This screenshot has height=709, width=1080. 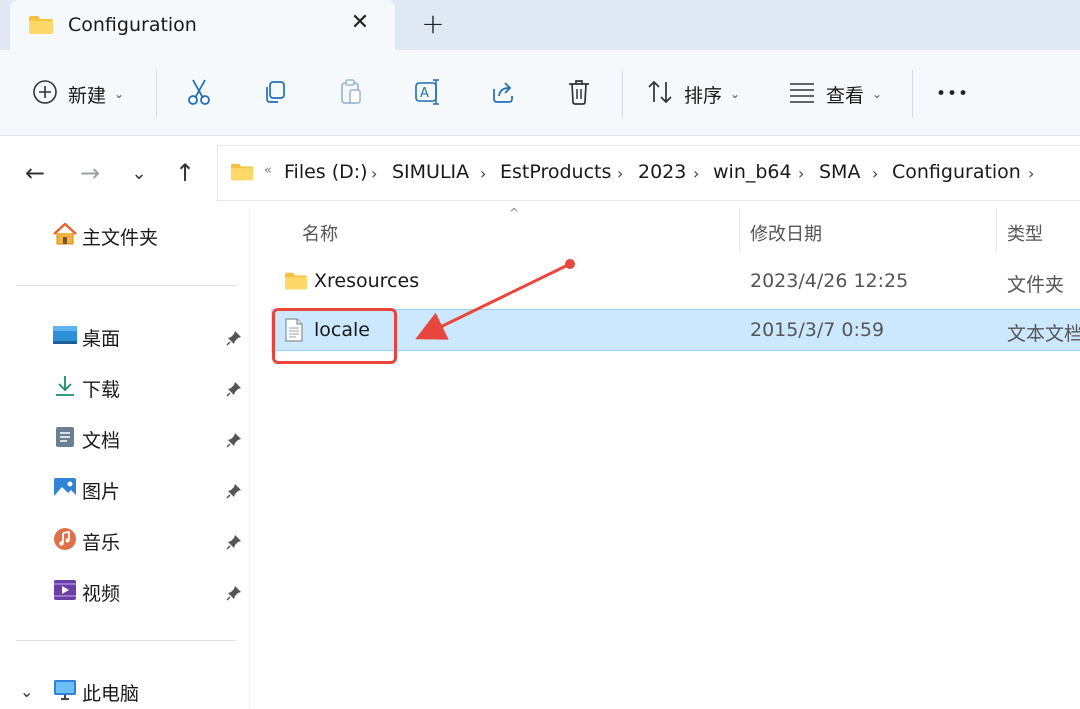 What do you see at coordinates (817, 330) in the screenshot?
I see `file-modified: 2015/3/7 0:59` at bounding box center [817, 330].